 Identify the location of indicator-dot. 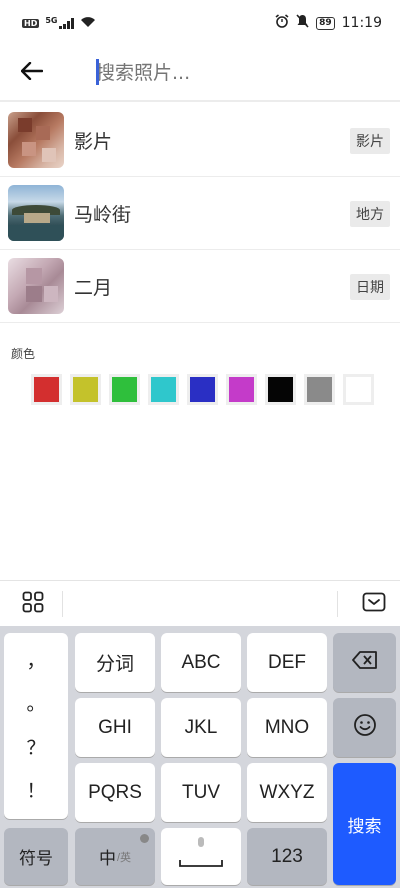
(144, 838).